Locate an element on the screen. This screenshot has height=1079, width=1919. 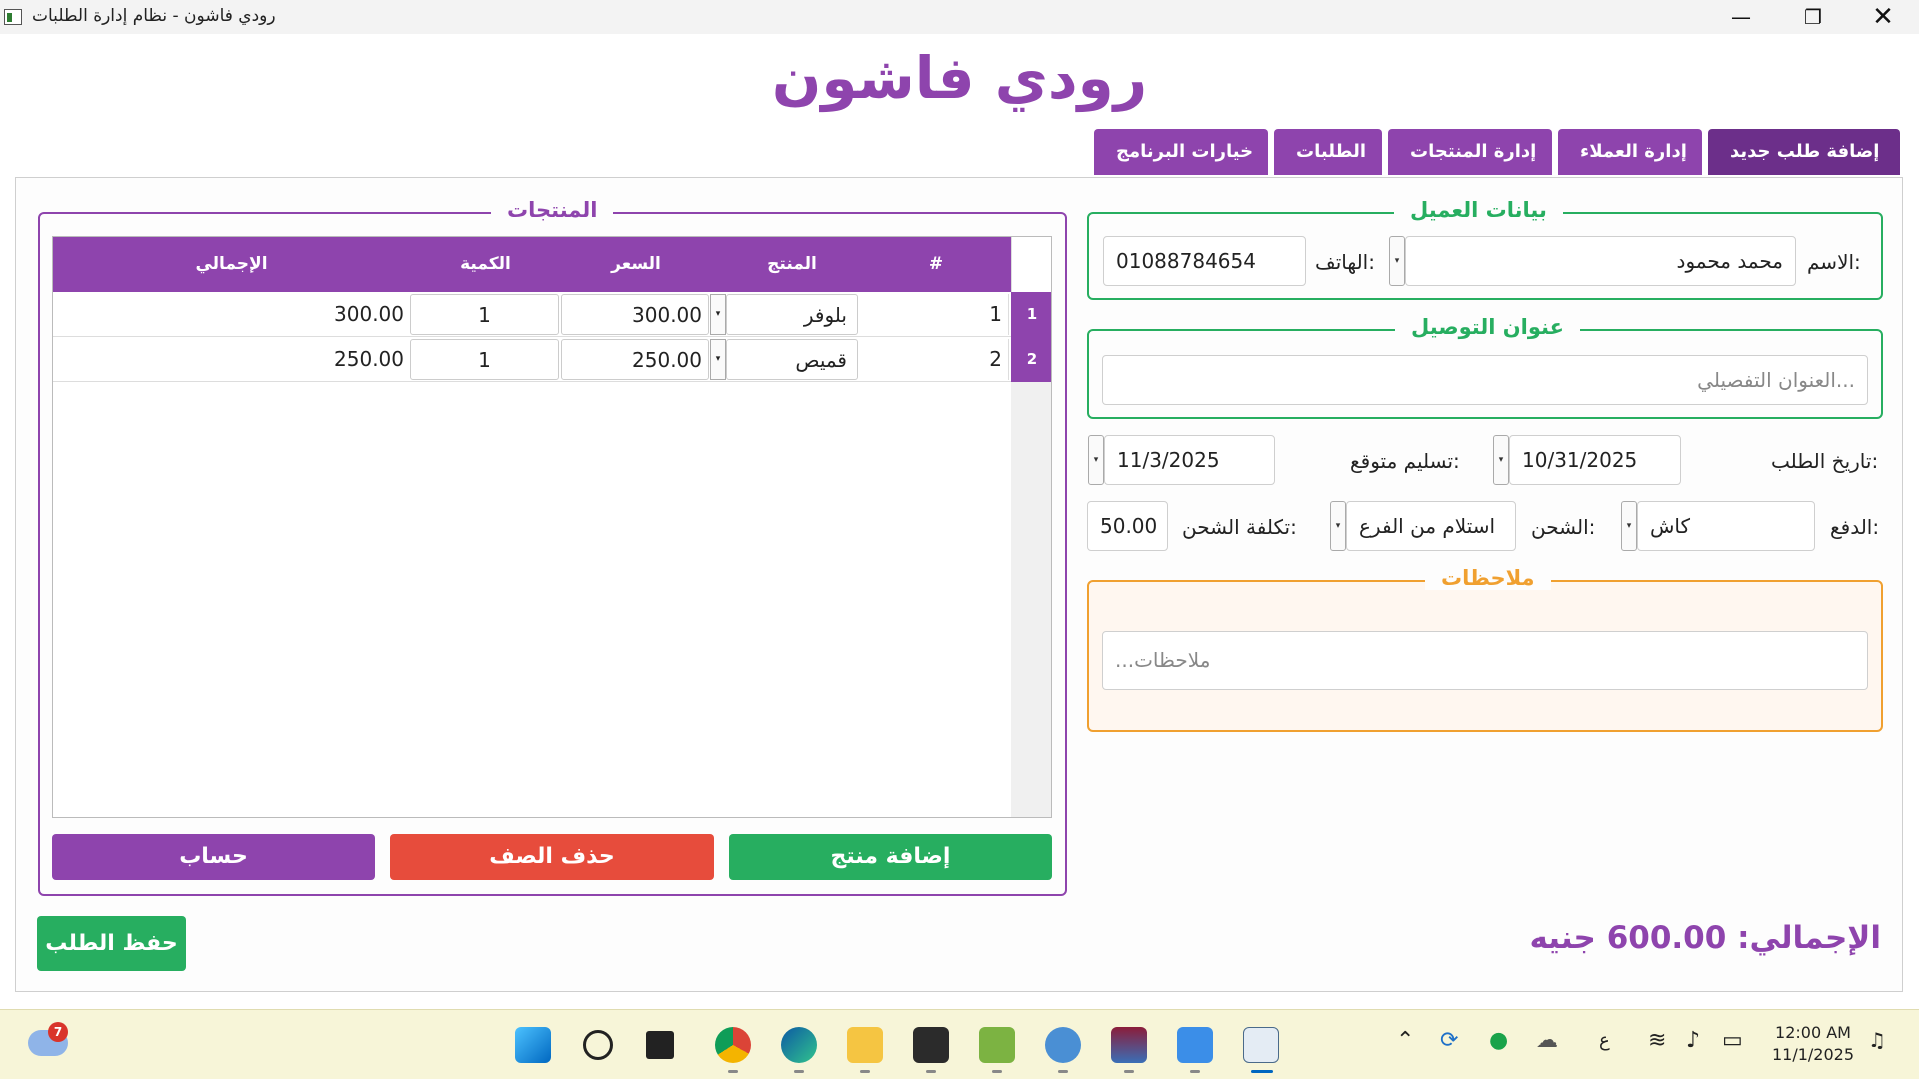
qbittorrent-icon is located at coordinates (1063, 1045).